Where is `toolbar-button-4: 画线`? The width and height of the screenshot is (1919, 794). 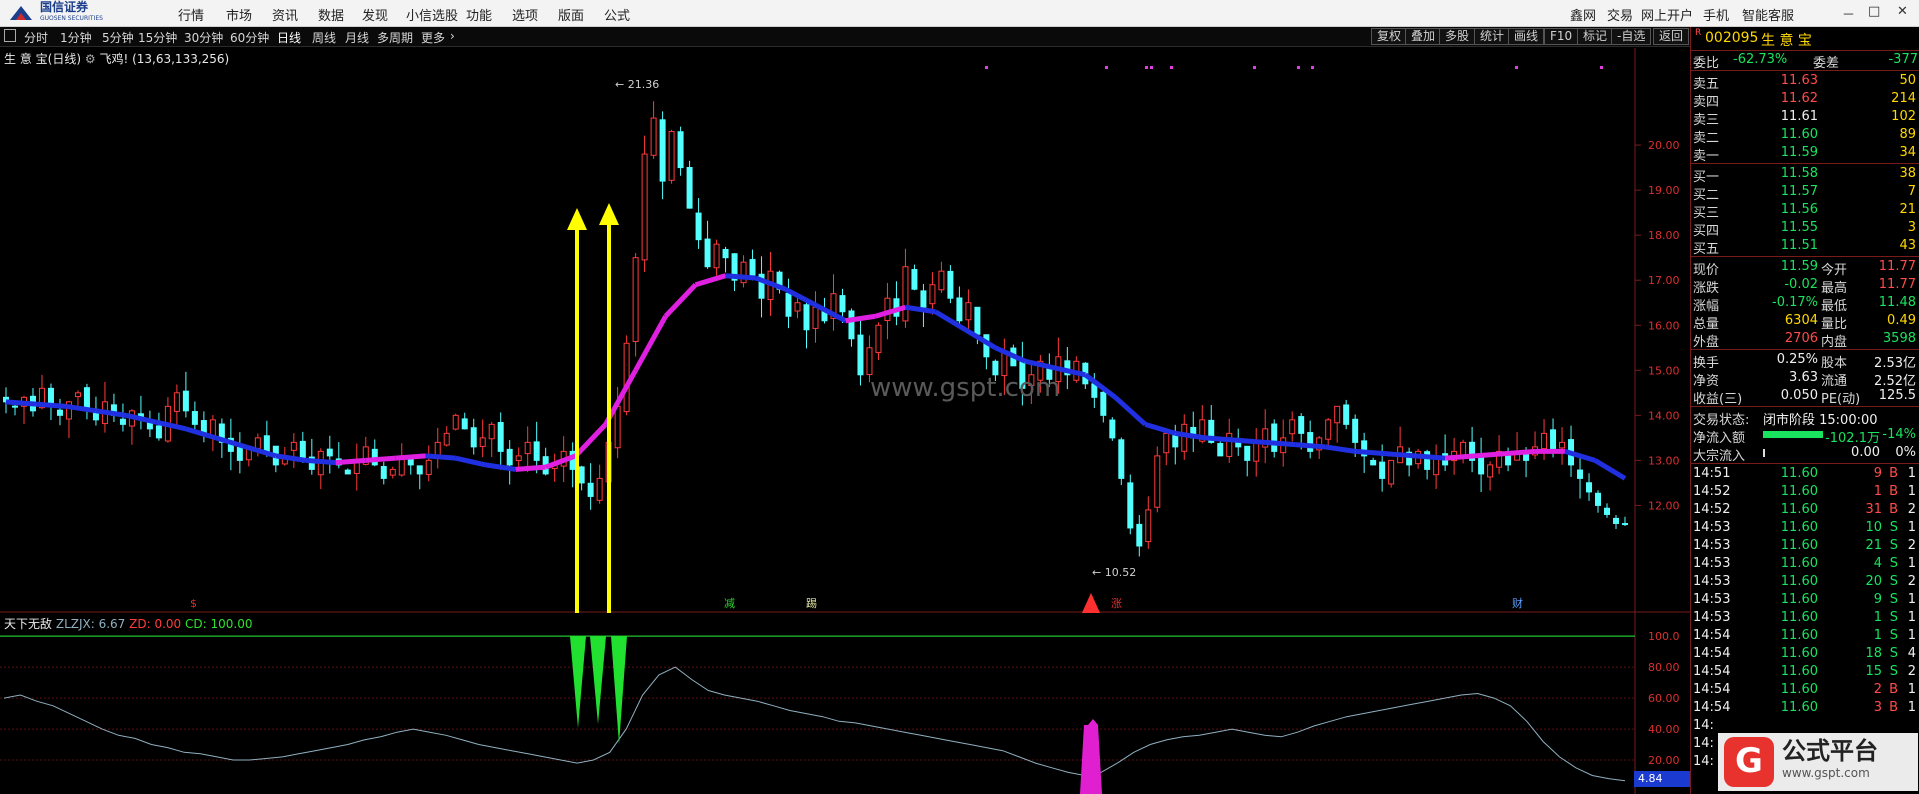 toolbar-button-4: 画线 is located at coordinates (1526, 36).